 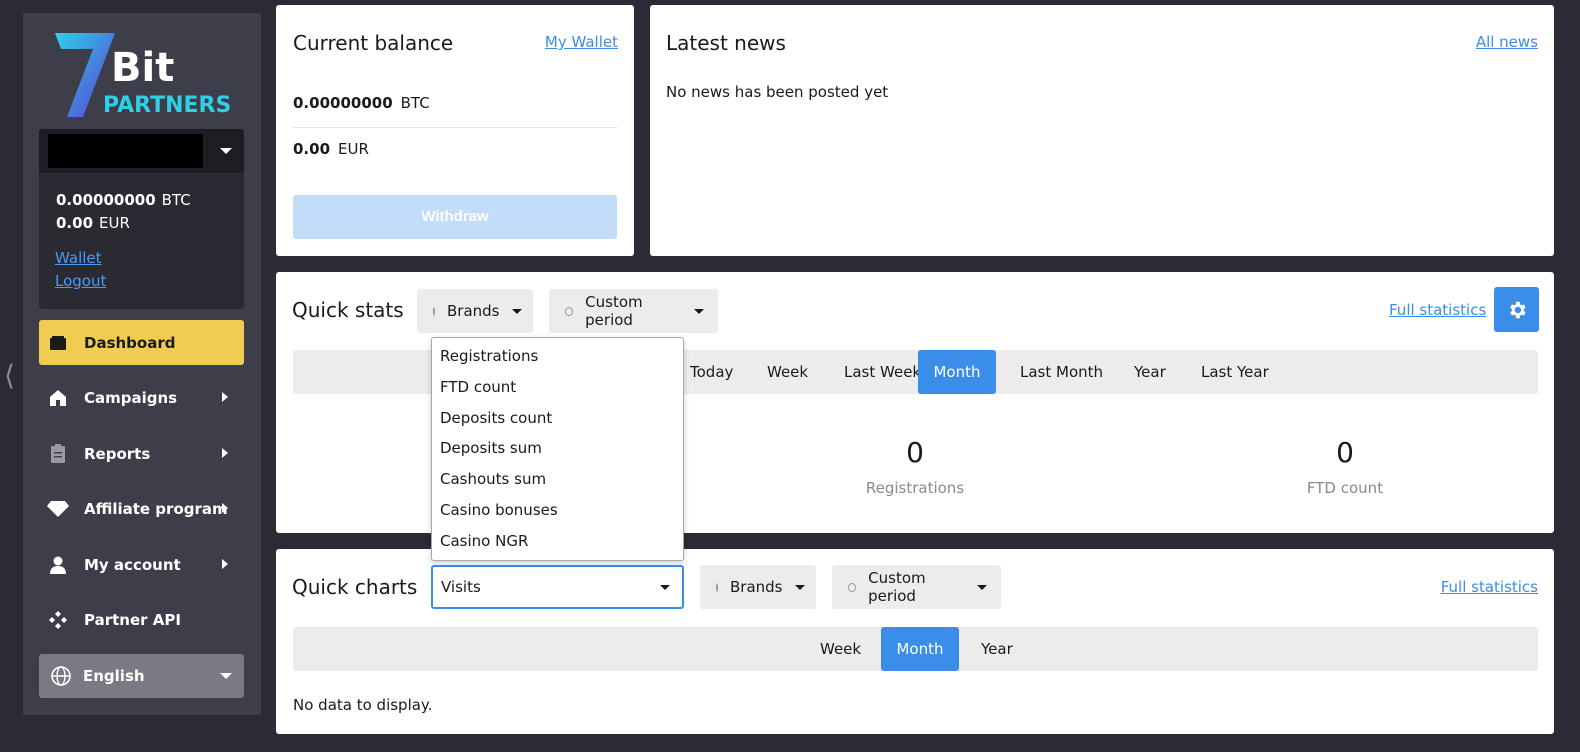 I want to click on nav-label: My account, so click(x=132, y=564).